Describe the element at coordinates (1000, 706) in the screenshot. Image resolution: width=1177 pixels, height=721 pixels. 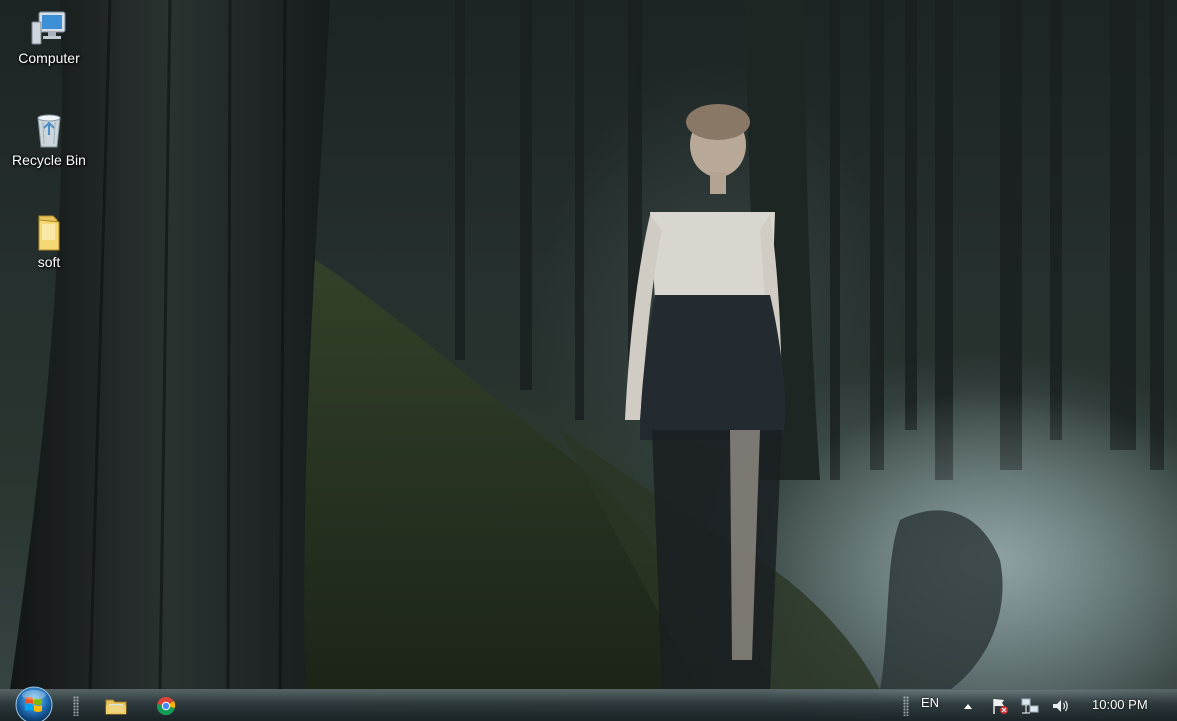
I see `action-center-flag-icon` at that location.